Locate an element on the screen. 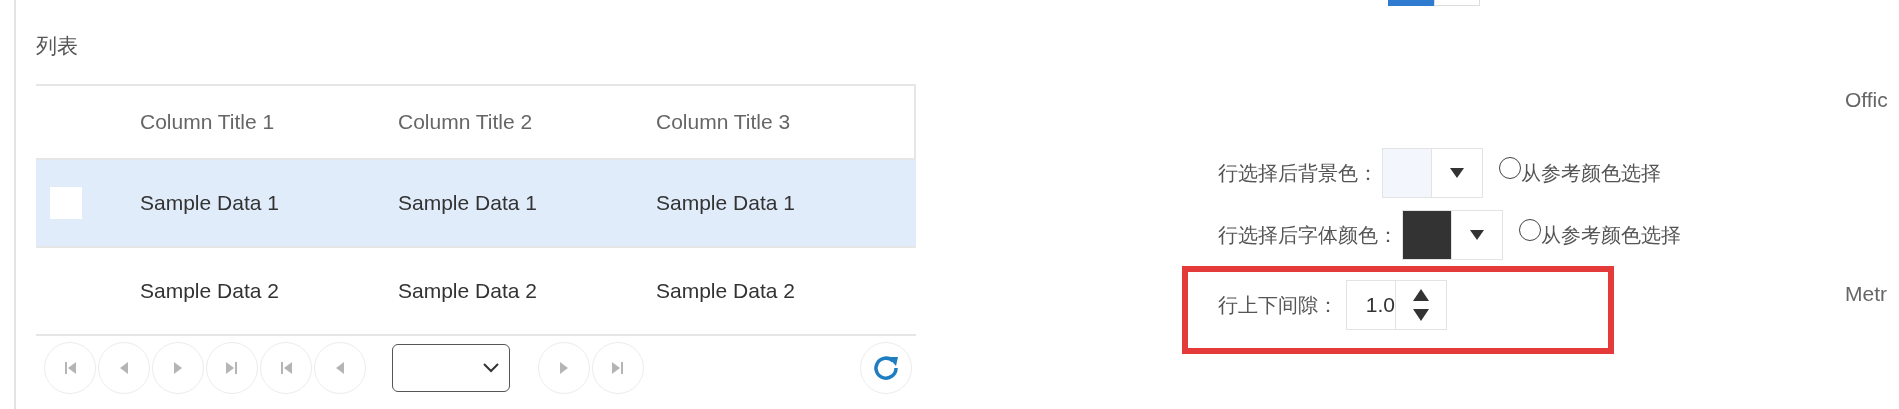  number-spinner: 1.0 is located at coordinates (1396, 305).